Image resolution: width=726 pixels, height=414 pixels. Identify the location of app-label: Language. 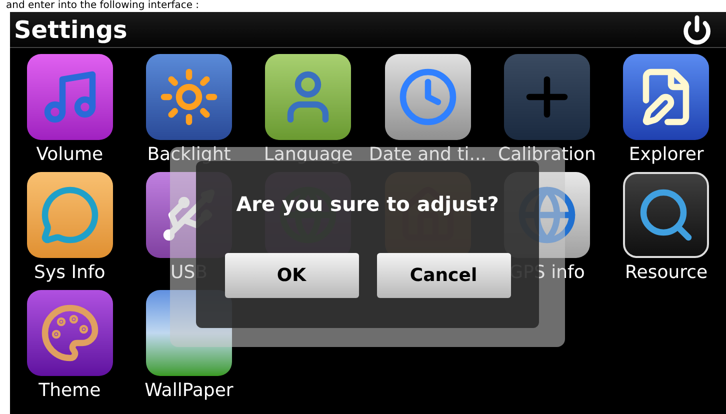
(308, 155).